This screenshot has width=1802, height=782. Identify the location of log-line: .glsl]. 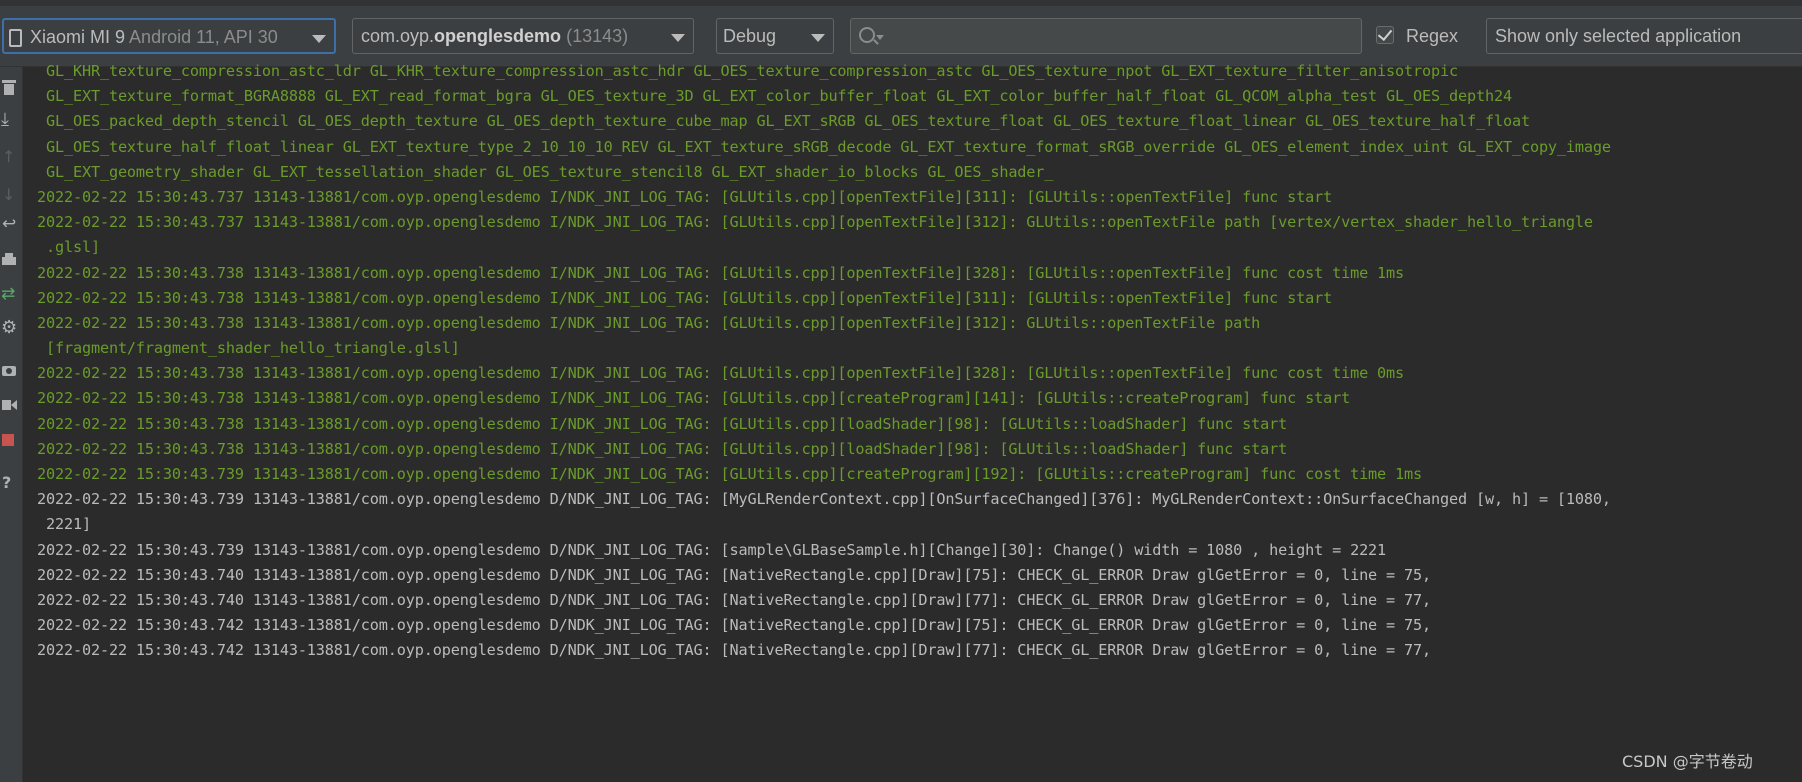
(68, 247).